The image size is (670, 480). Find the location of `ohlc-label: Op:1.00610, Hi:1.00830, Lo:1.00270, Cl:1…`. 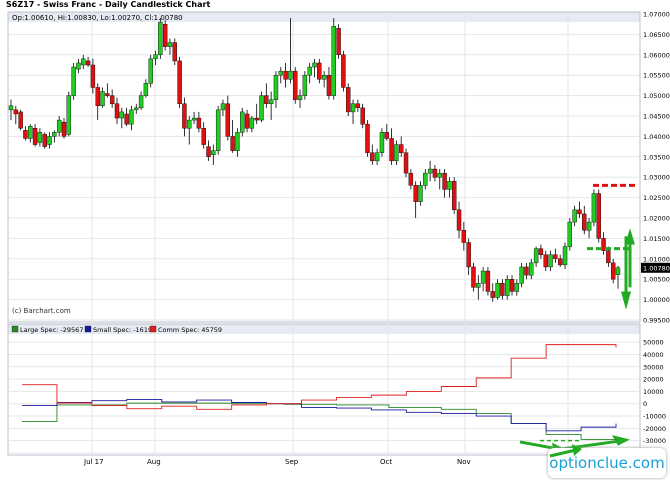

ohlc-label: Op:1.00610, Hi:1.00830, Lo:1.00270, Cl:1… is located at coordinates (97, 18).